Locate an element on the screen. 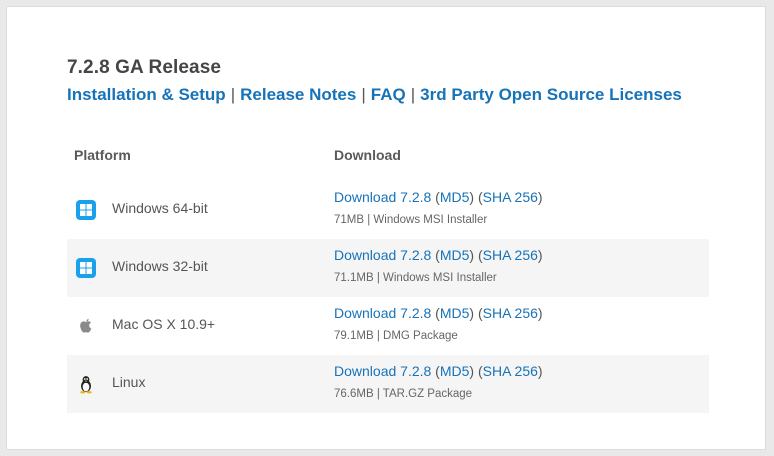  release-title: 7.2.8 GA Release is located at coordinates (144, 67).